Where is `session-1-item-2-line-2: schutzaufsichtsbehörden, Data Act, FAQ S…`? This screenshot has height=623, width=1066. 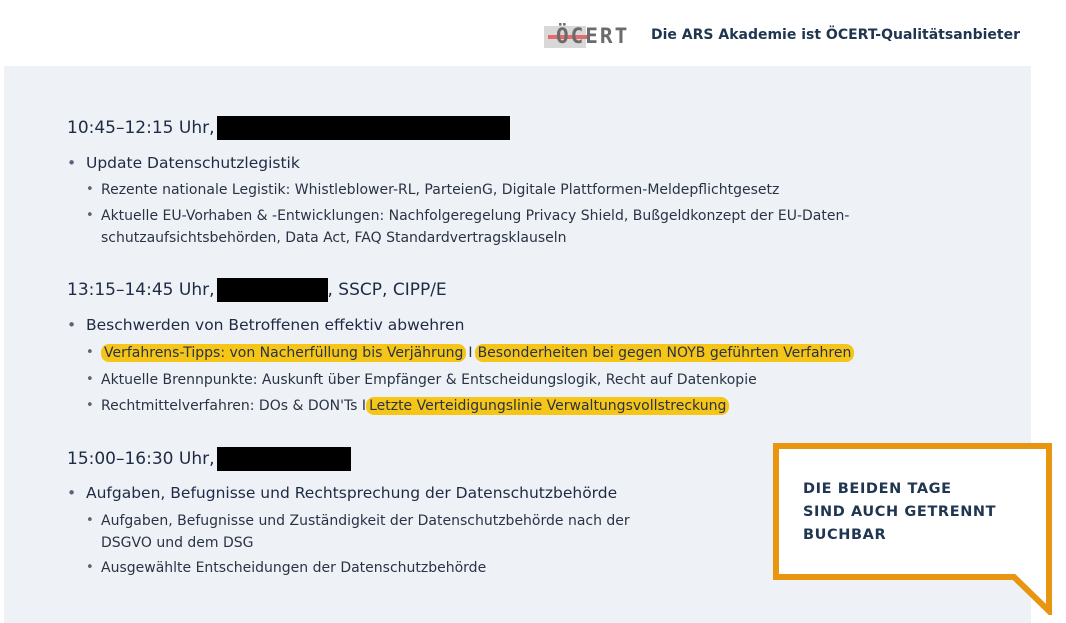 session-1-item-2-line-2: schutzaufsichtsbehörden, Data Act, FAQ S… is located at coordinates (334, 238).